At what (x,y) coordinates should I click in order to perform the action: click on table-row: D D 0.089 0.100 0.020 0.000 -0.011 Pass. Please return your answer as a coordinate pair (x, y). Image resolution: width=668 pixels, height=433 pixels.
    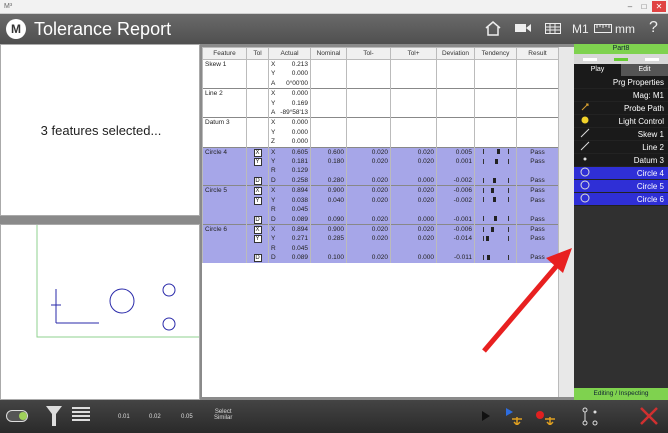
    Looking at the image, I should click on (380, 258).